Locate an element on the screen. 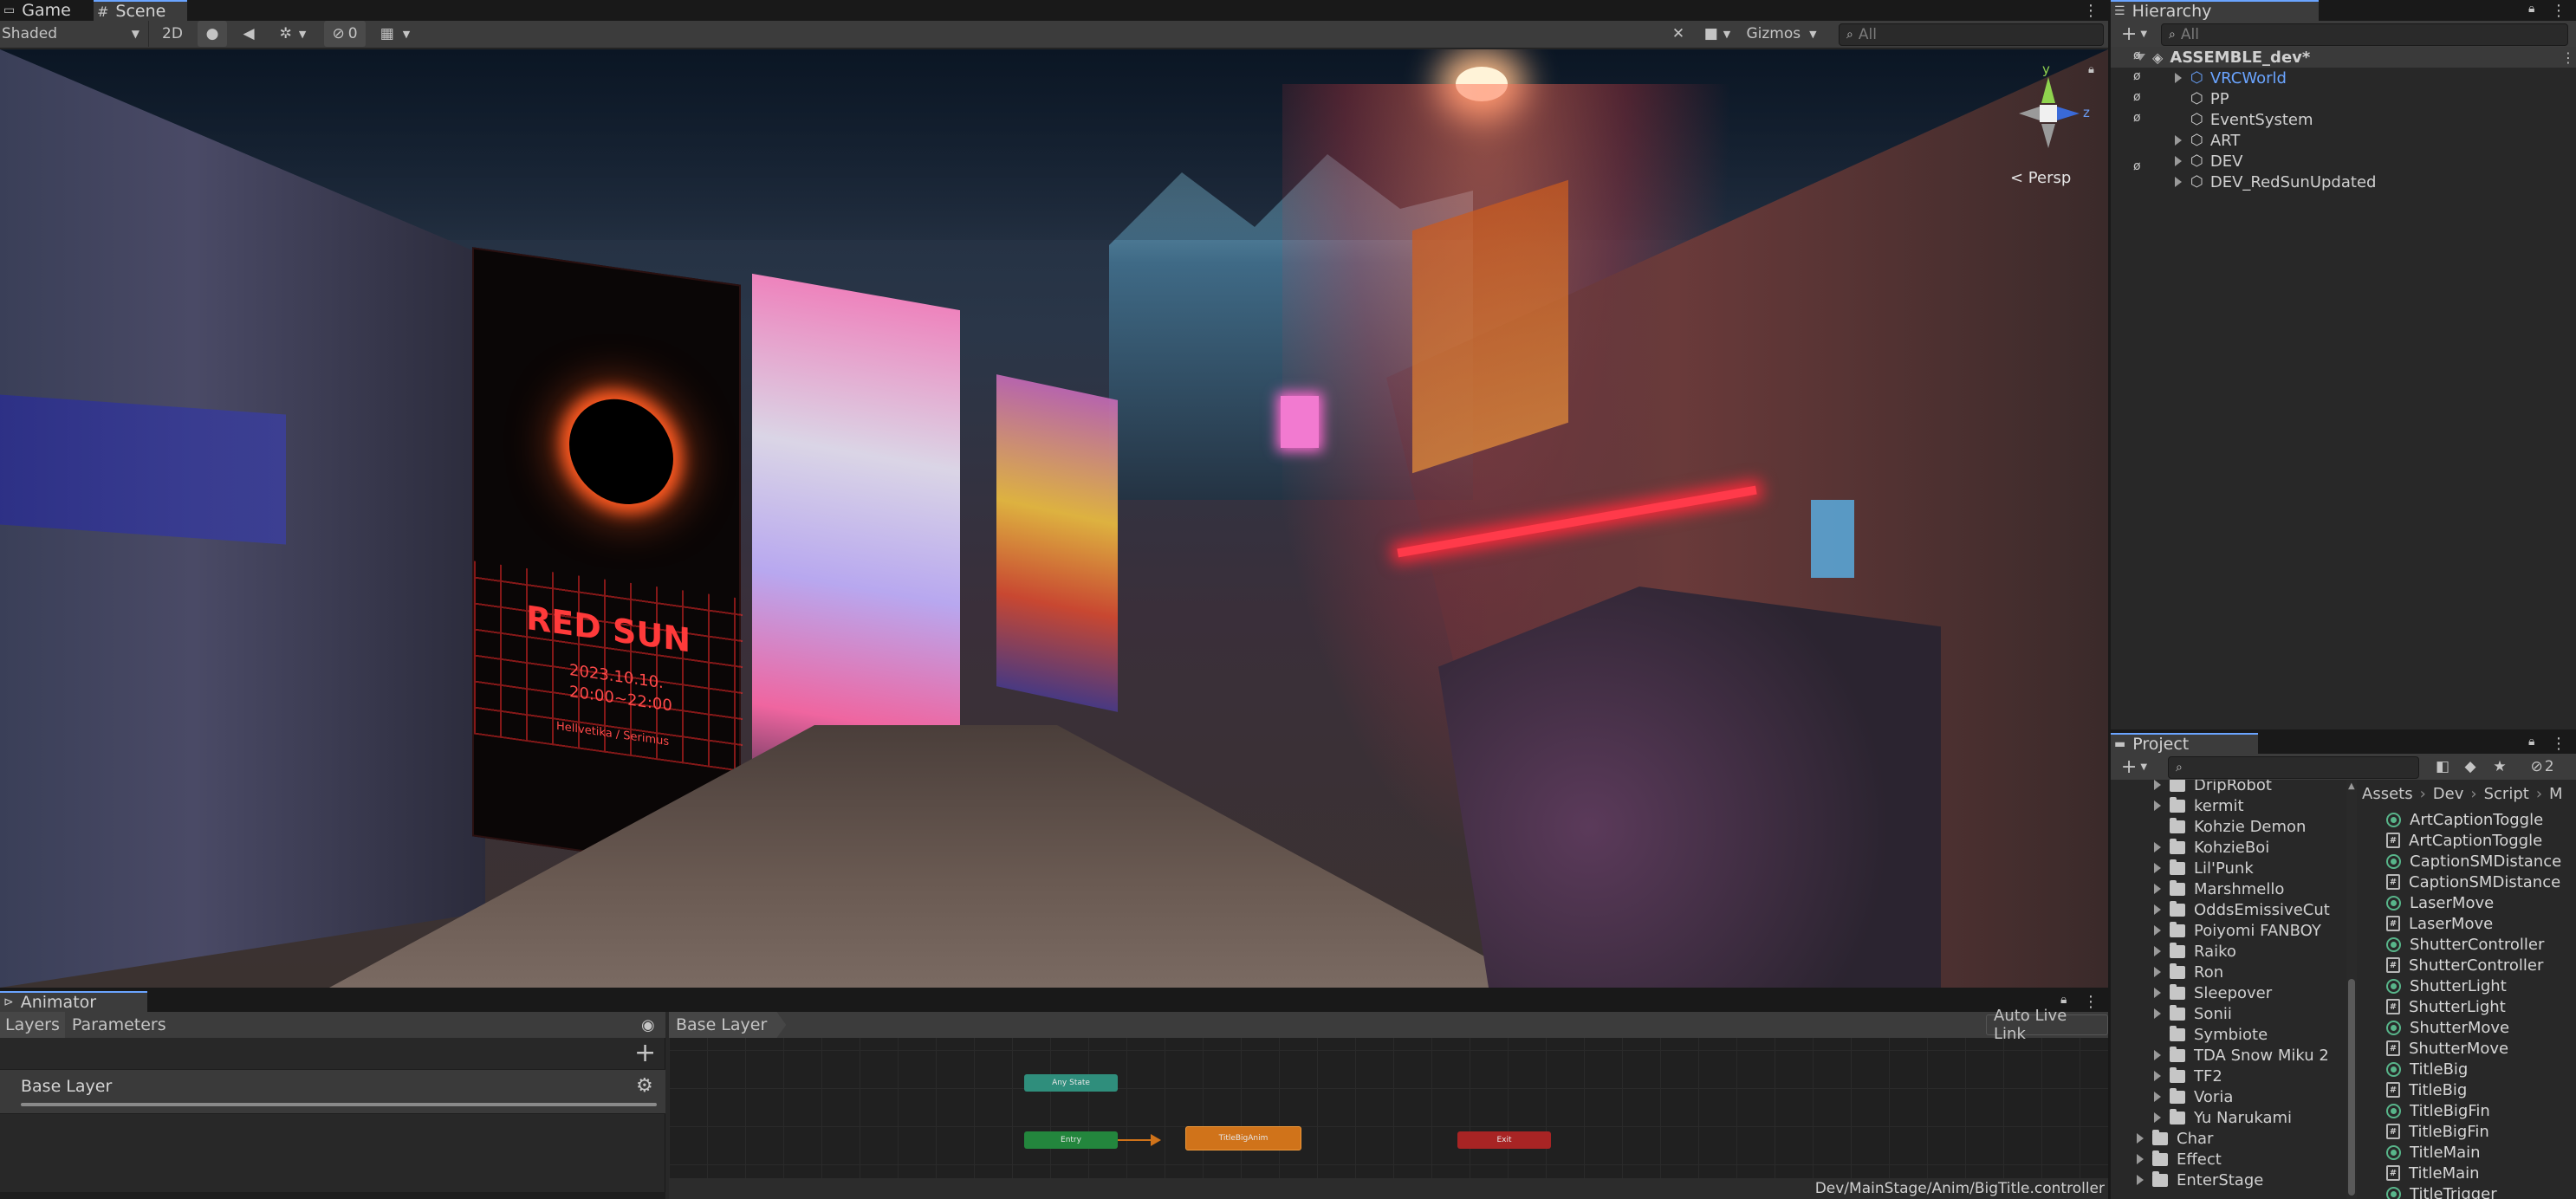  asset-item: TitleBig is located at coordinates (2427, 1069).